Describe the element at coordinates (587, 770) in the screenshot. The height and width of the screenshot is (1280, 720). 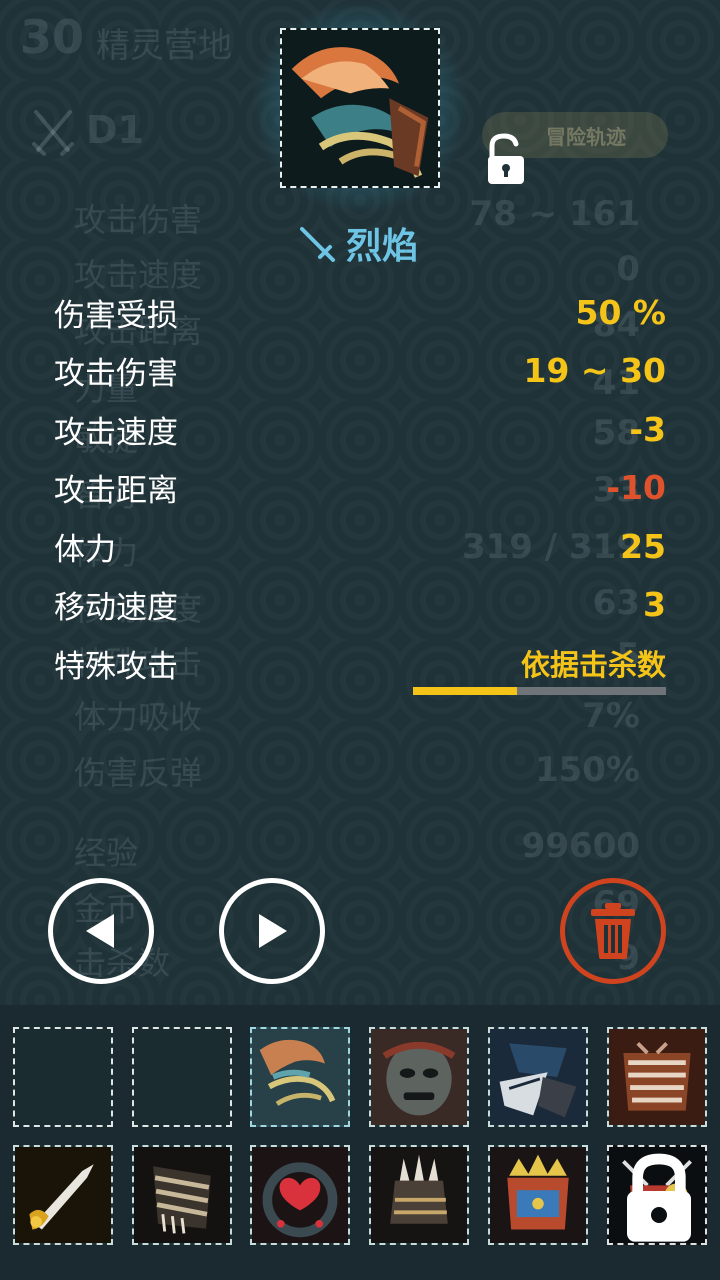
I see `bg-stat-value: 150%` at that location.